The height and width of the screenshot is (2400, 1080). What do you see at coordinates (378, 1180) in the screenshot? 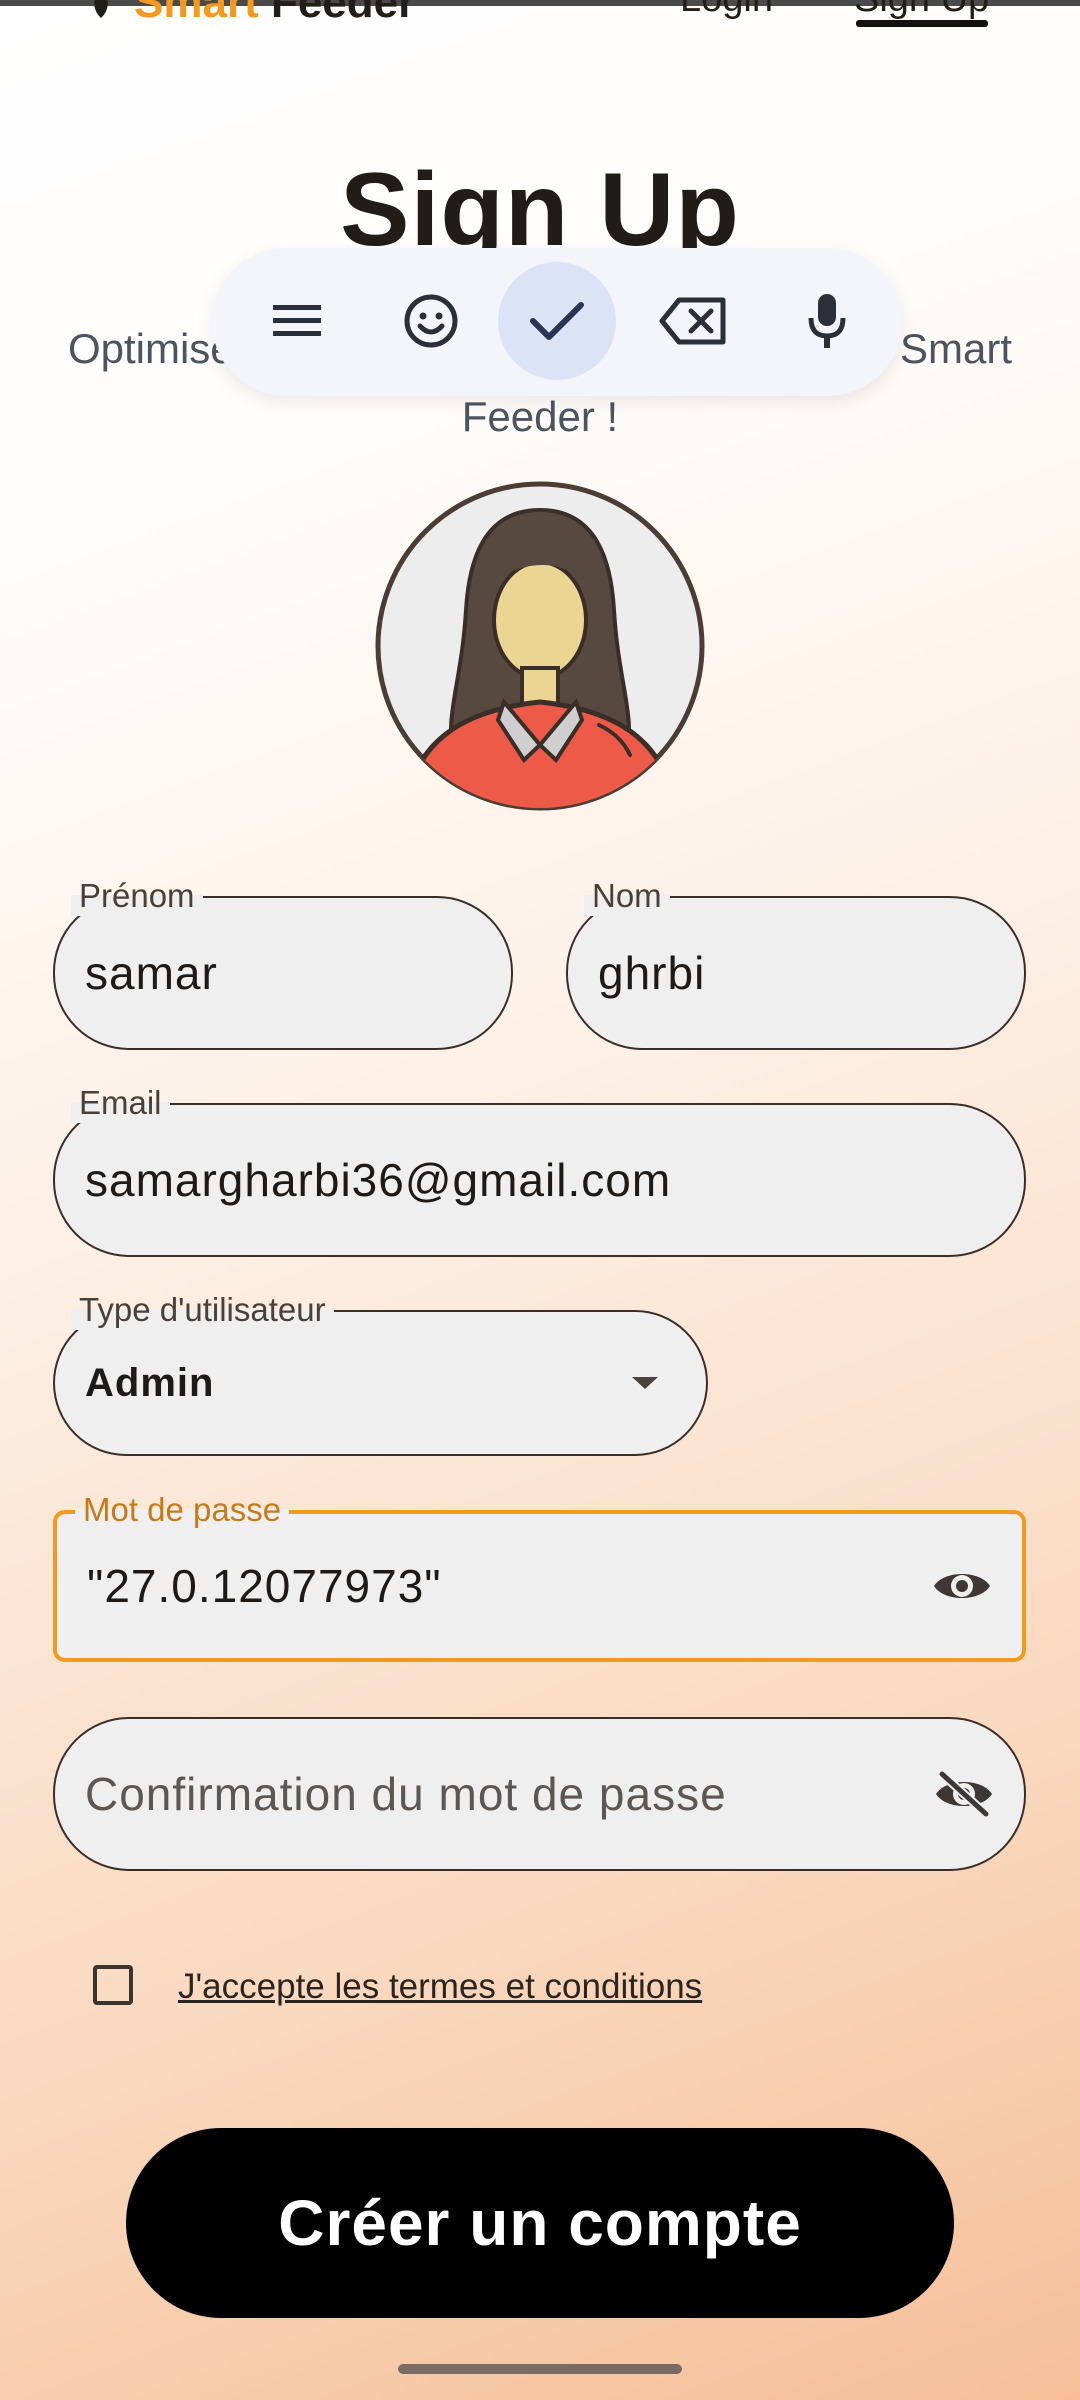
I see `email-value: samargharbi36@gmail.com` at bounding box center [378, 1180].